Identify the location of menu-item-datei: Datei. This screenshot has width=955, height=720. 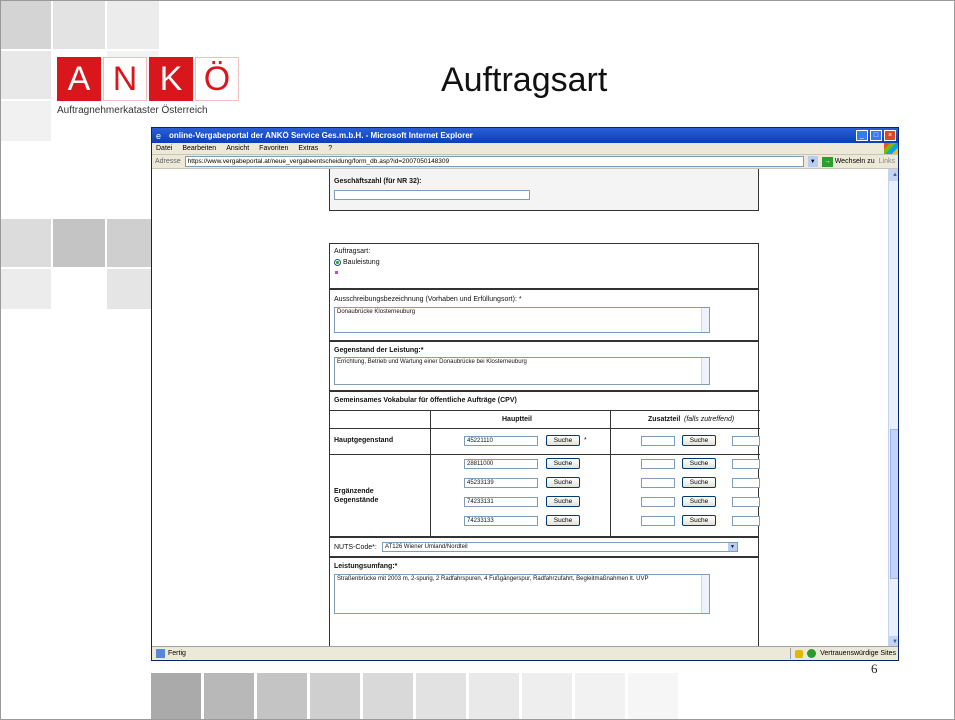
(164, 148).